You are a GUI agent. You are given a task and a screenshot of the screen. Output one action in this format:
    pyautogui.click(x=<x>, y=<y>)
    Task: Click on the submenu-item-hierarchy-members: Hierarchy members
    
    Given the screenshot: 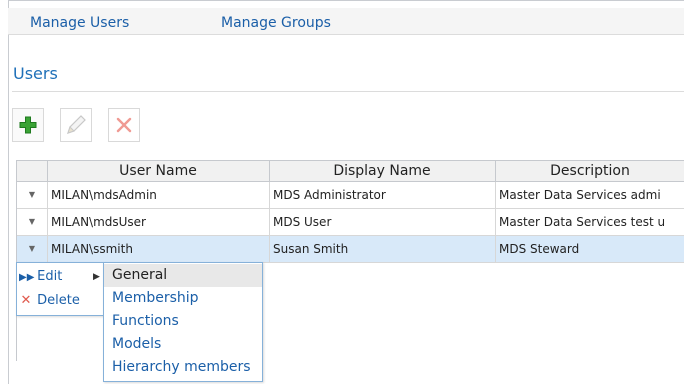 What is the action you would take?
    pyautogui.click(x=183, y=367)
    